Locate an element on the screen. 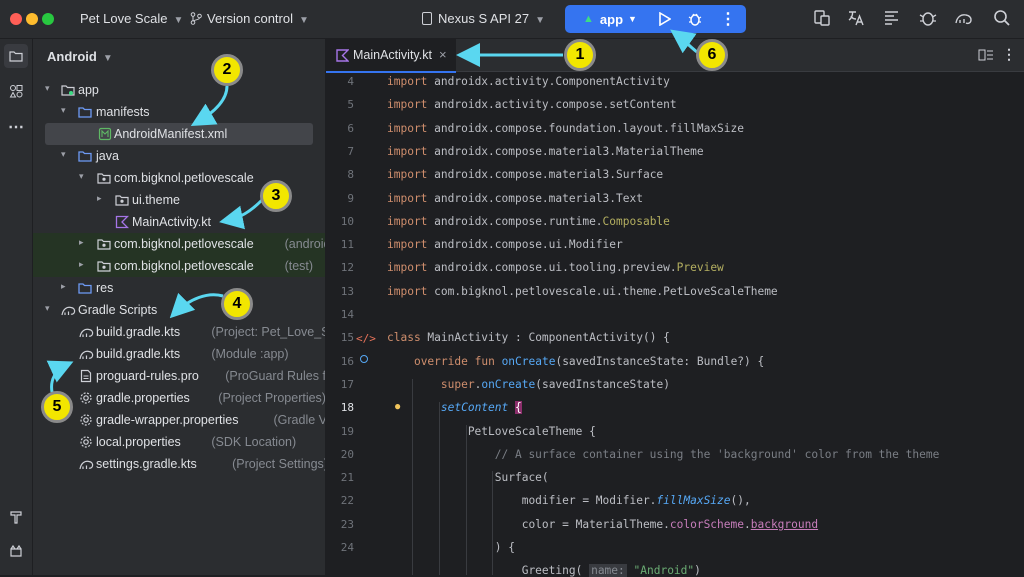  code-line: modifier = Modifier.fillMaxSize(), is located at coordinates (569, 500).